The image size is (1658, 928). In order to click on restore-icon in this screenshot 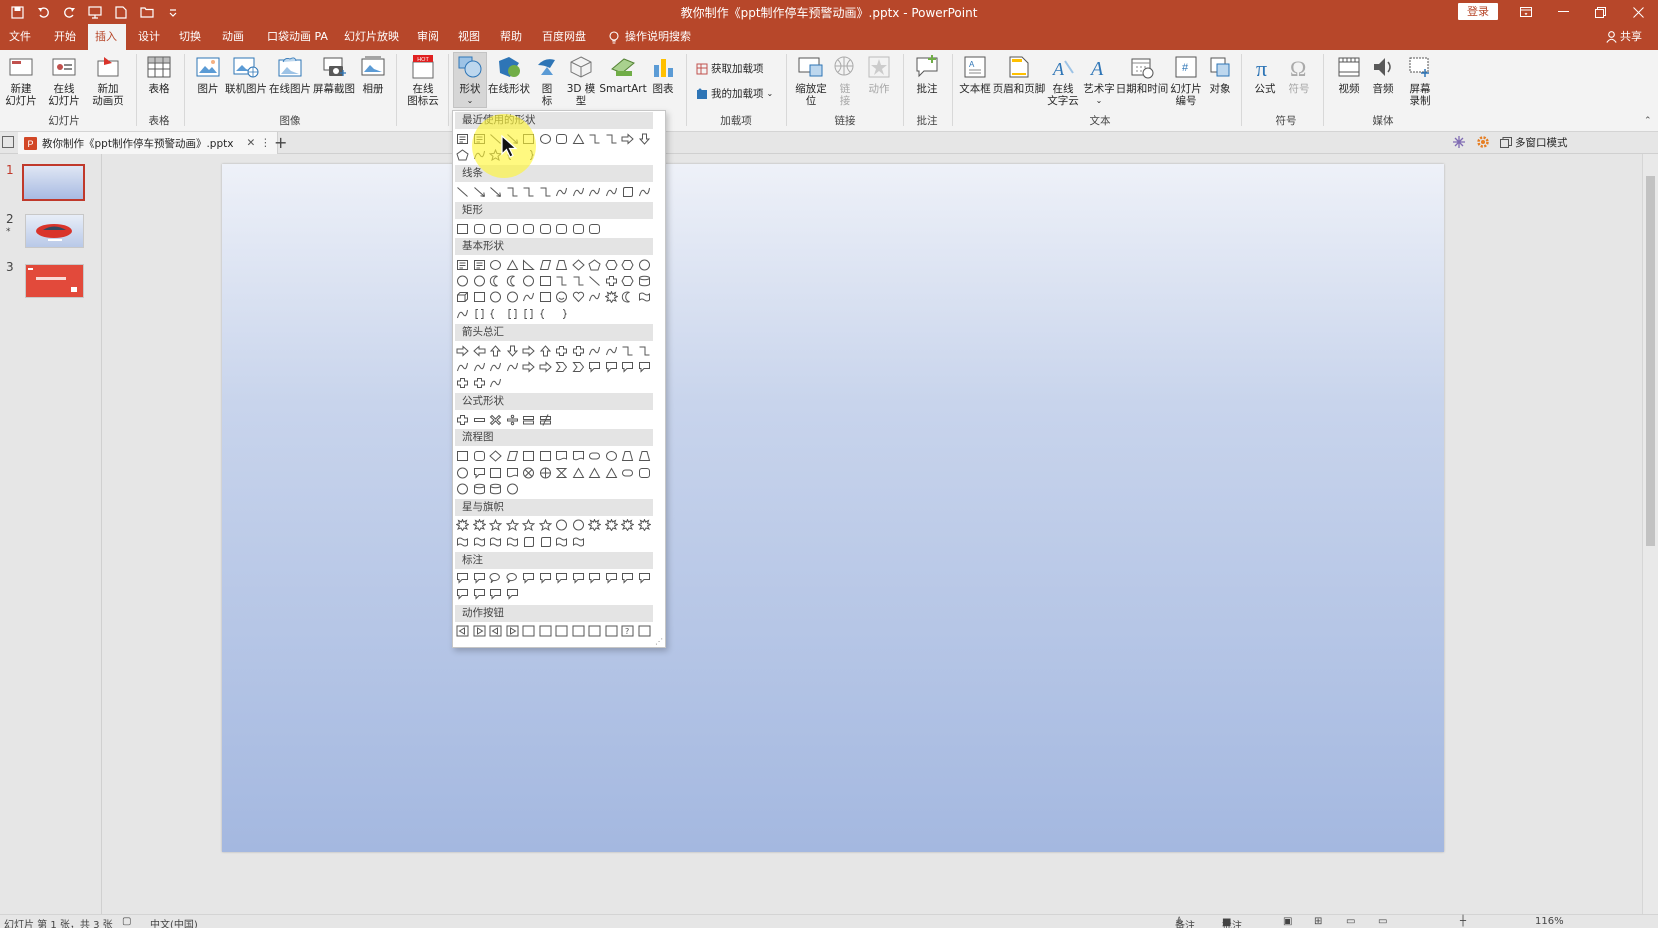, I will do `click(1600, 12)`.